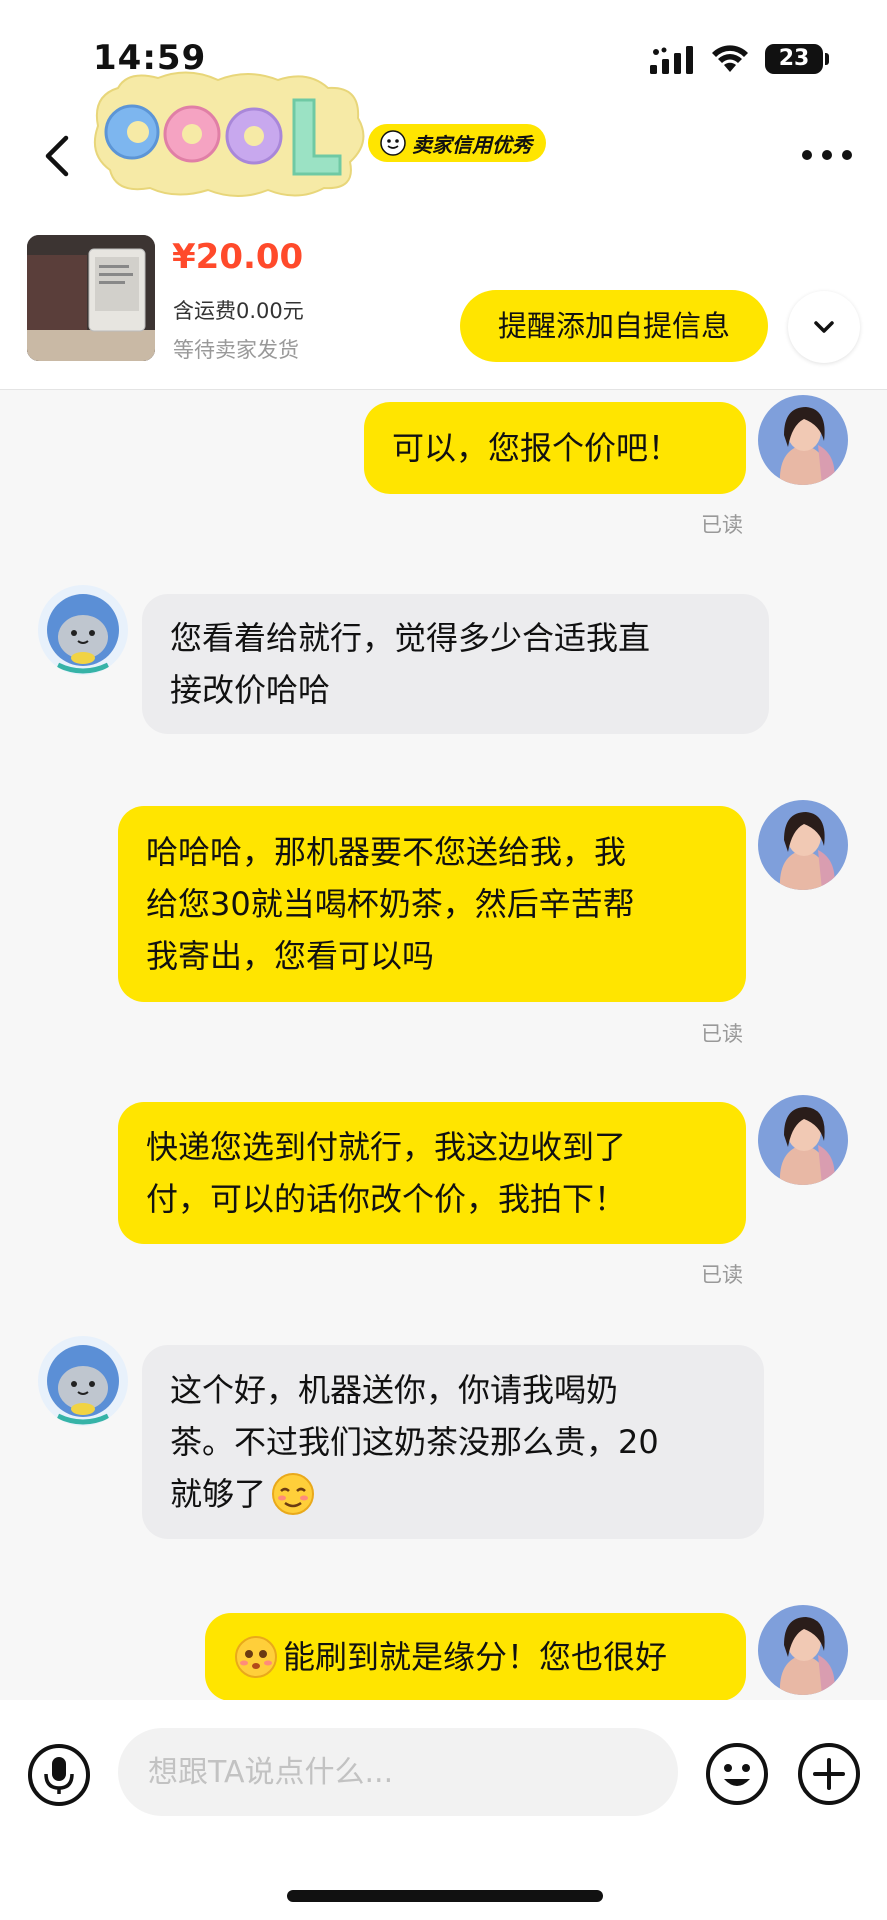 Image resolution: width=887 pixels, height=1920 pixels. I want to click on message-text: 能刷到就是缘分！您也很好, so click(475, 1657).